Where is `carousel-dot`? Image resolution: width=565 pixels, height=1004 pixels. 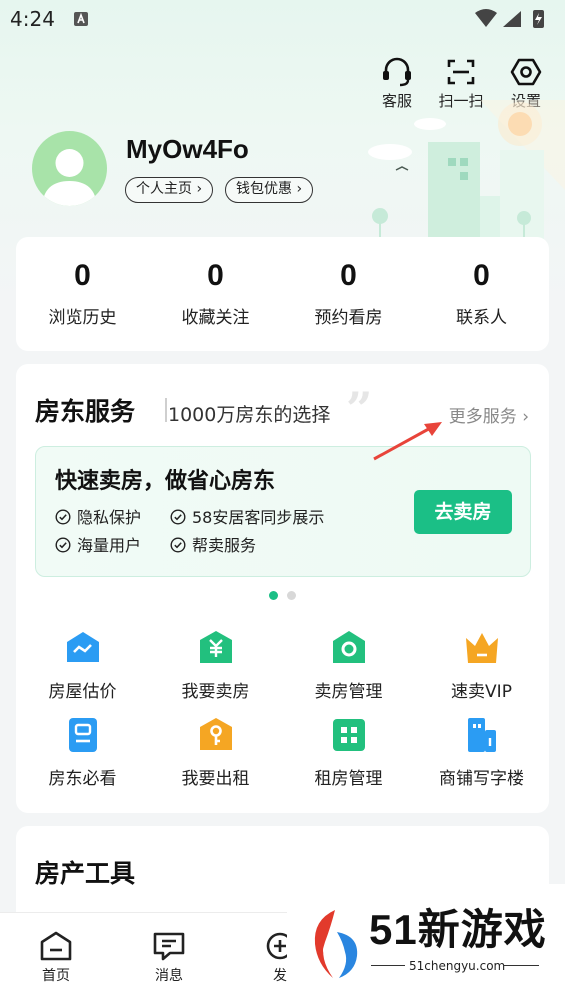 carousel-dot is located at coordinates (291, 595).